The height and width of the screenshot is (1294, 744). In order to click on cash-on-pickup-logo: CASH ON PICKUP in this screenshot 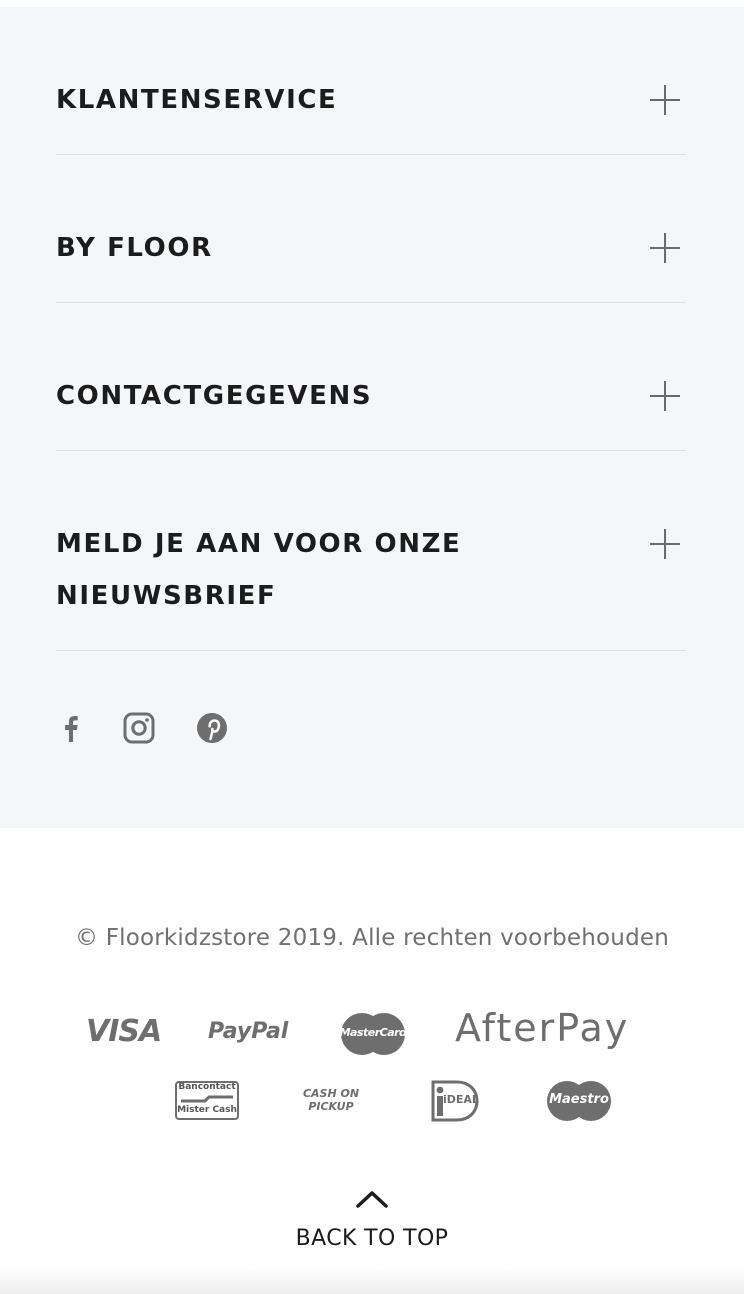, I will do `click(331, 1102)`.